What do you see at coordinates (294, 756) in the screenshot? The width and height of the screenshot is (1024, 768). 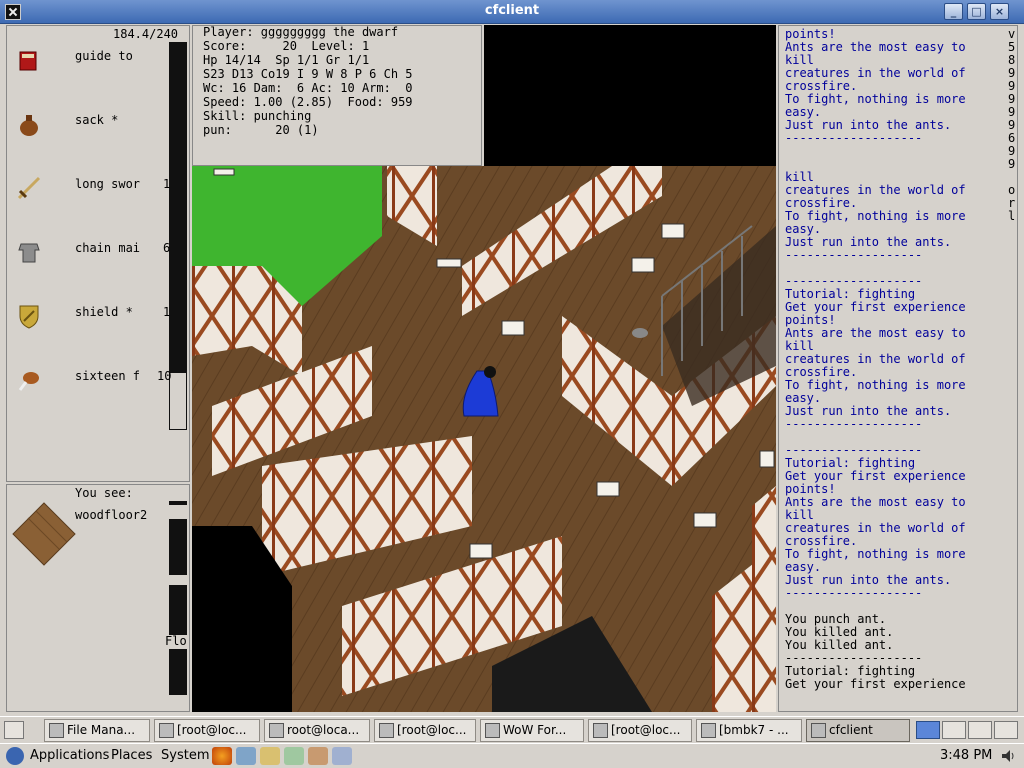 I see `calc-launcher-icon` at bounding box center [294, 756].